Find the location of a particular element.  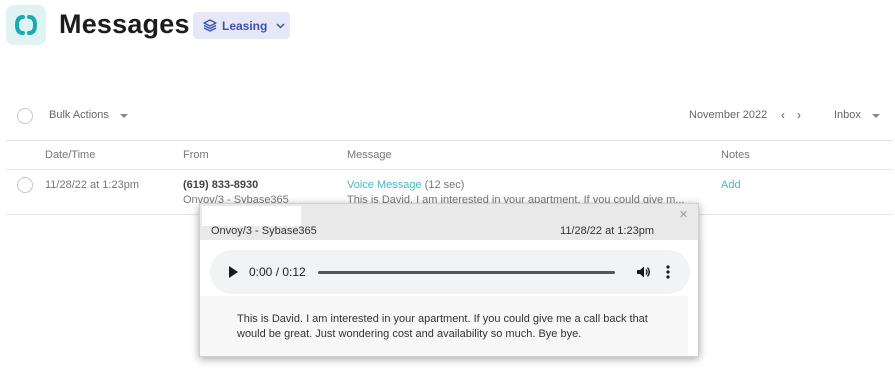

inbox-dropdown: Inbox is located at coordinates (847, 115).